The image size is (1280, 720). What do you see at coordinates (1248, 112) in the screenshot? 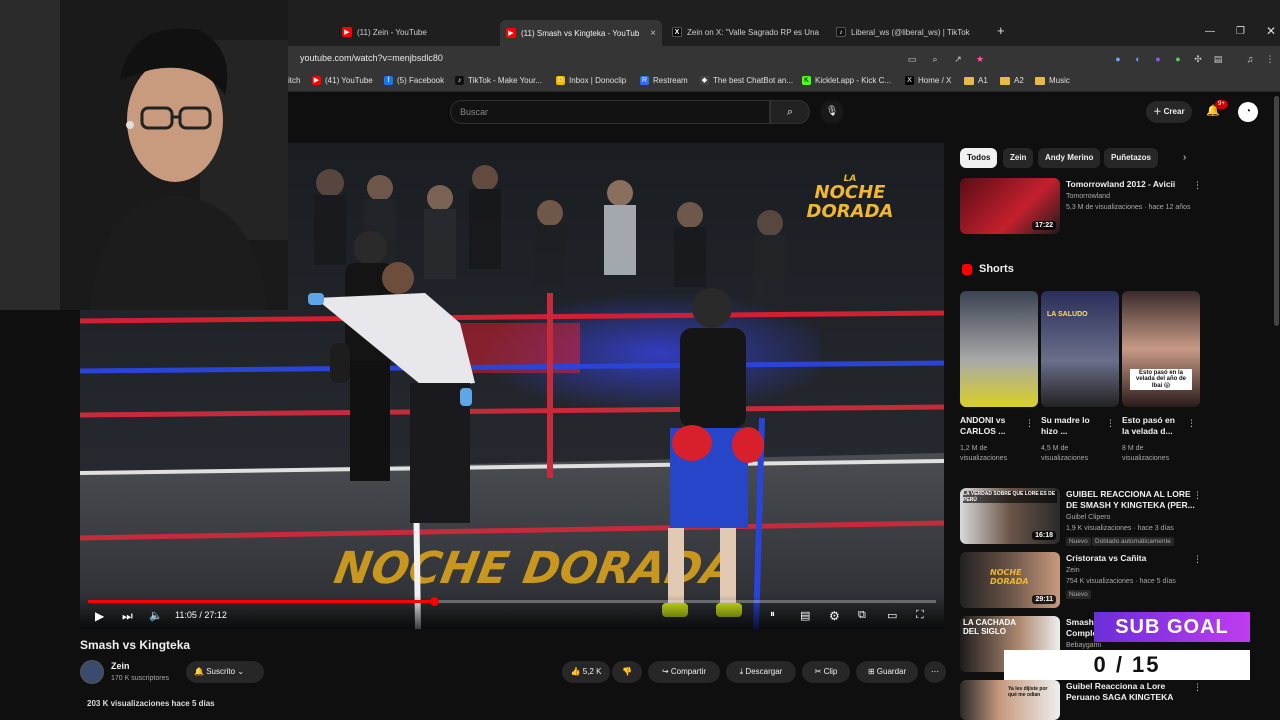
I see `account-avatar: ◔` at bounding box center [1248, 112].